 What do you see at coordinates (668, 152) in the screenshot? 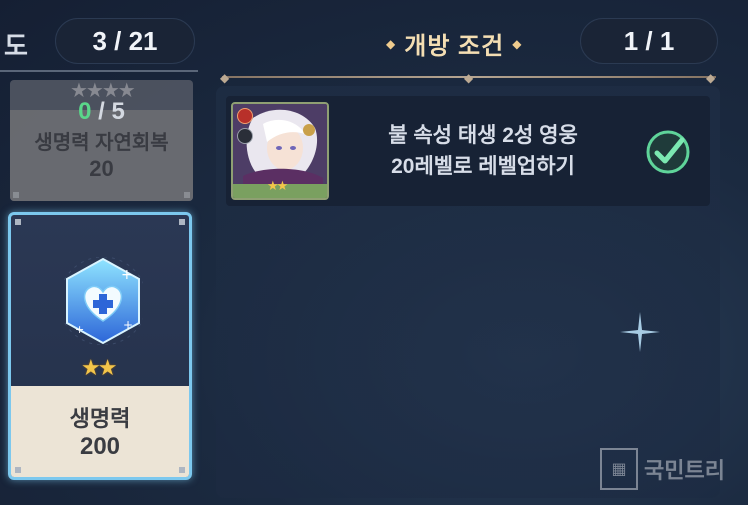
I see `check-icon` at bounding box center [668, 152].